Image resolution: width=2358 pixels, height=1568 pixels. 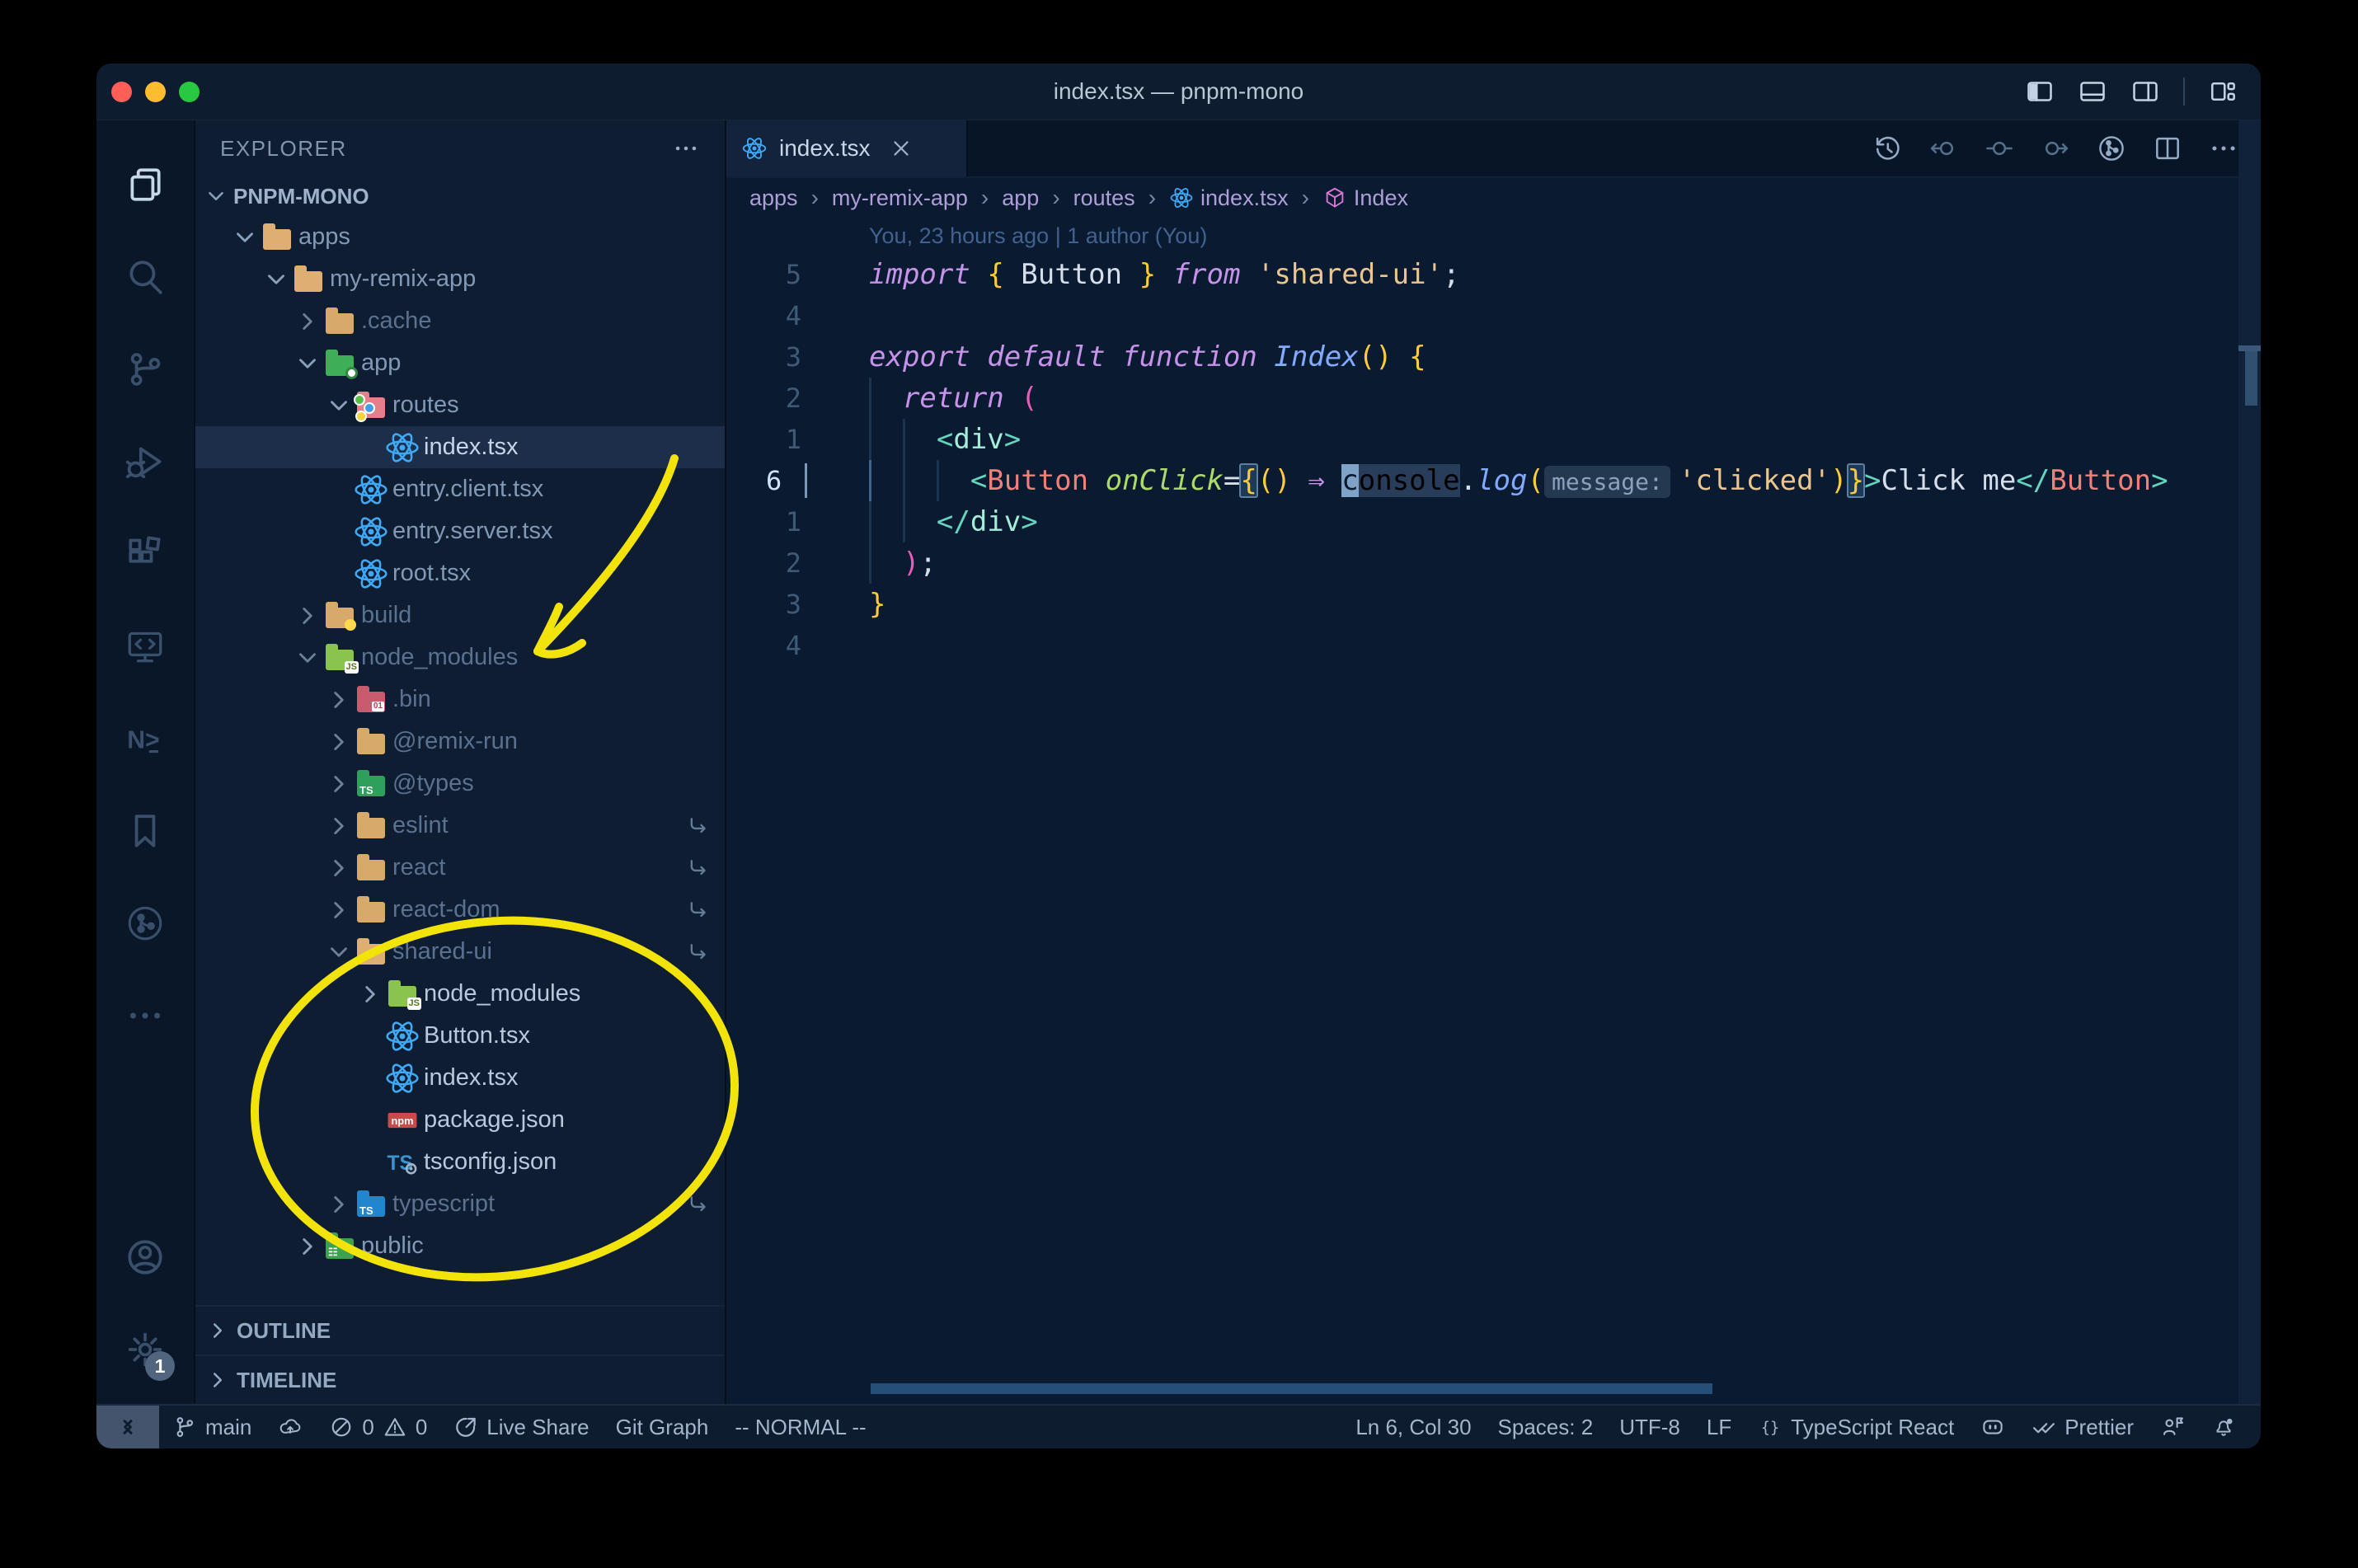 What do you see at coordinates (145, 831) in the screenshot?
I see `activity-bookmarks` at bounding box center [145, 831].